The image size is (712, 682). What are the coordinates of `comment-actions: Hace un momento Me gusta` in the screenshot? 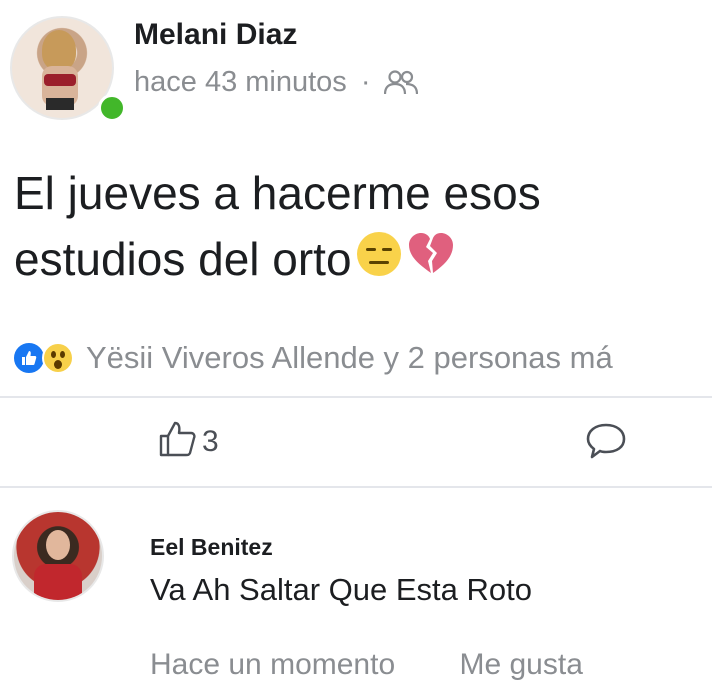 It's located at (394, 665).